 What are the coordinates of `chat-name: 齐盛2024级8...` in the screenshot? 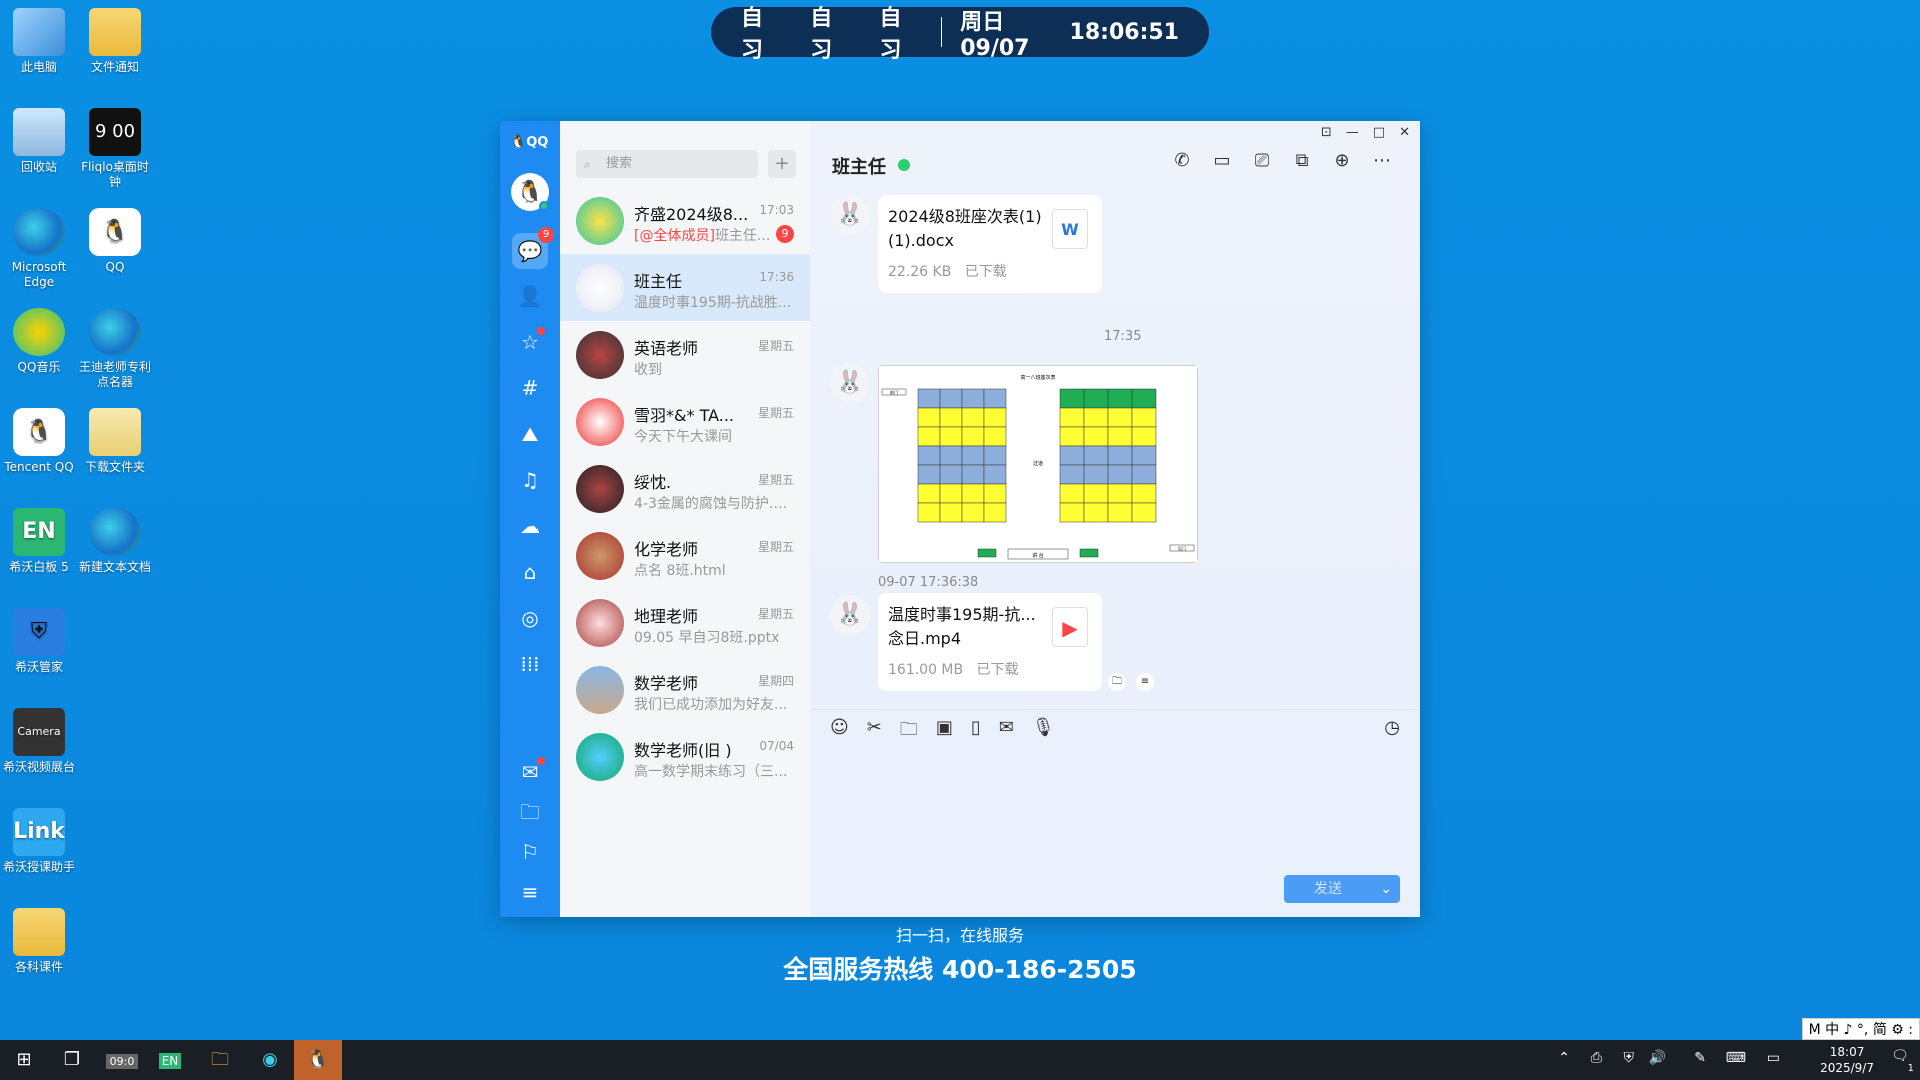 It's located at (691, 214).